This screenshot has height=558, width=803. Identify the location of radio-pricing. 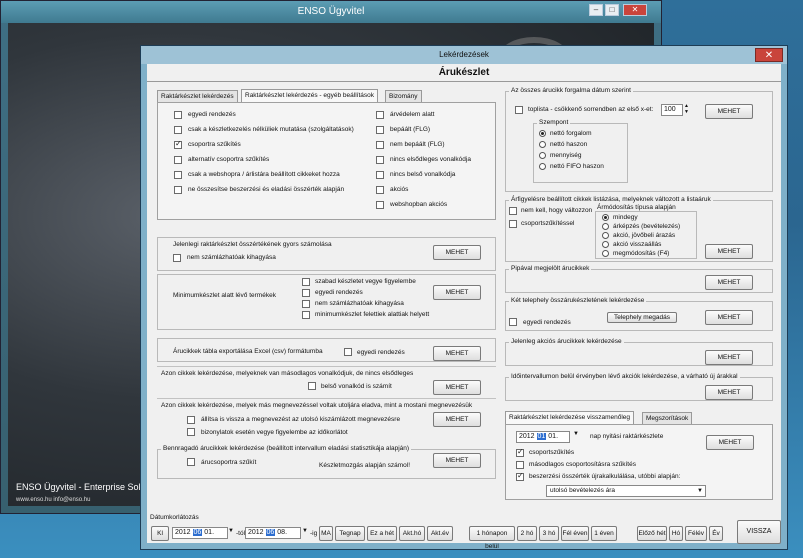
(605, 226).